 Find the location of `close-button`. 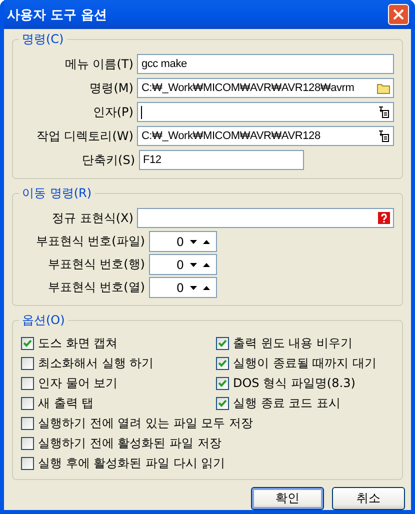

close-button is located at coordinates (398, 14).